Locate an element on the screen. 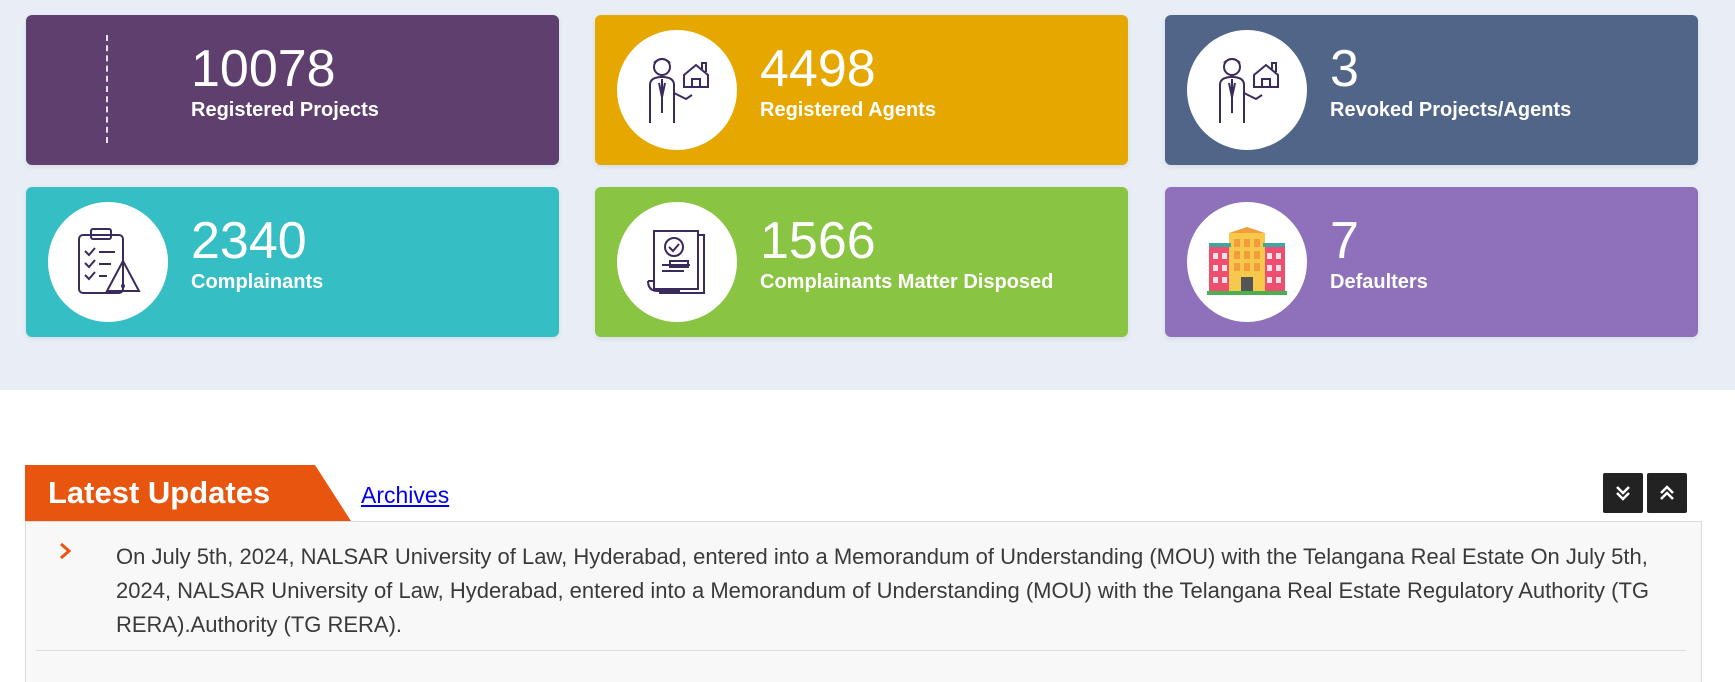  scroll-down-button is located at coordinates (1623, 493).